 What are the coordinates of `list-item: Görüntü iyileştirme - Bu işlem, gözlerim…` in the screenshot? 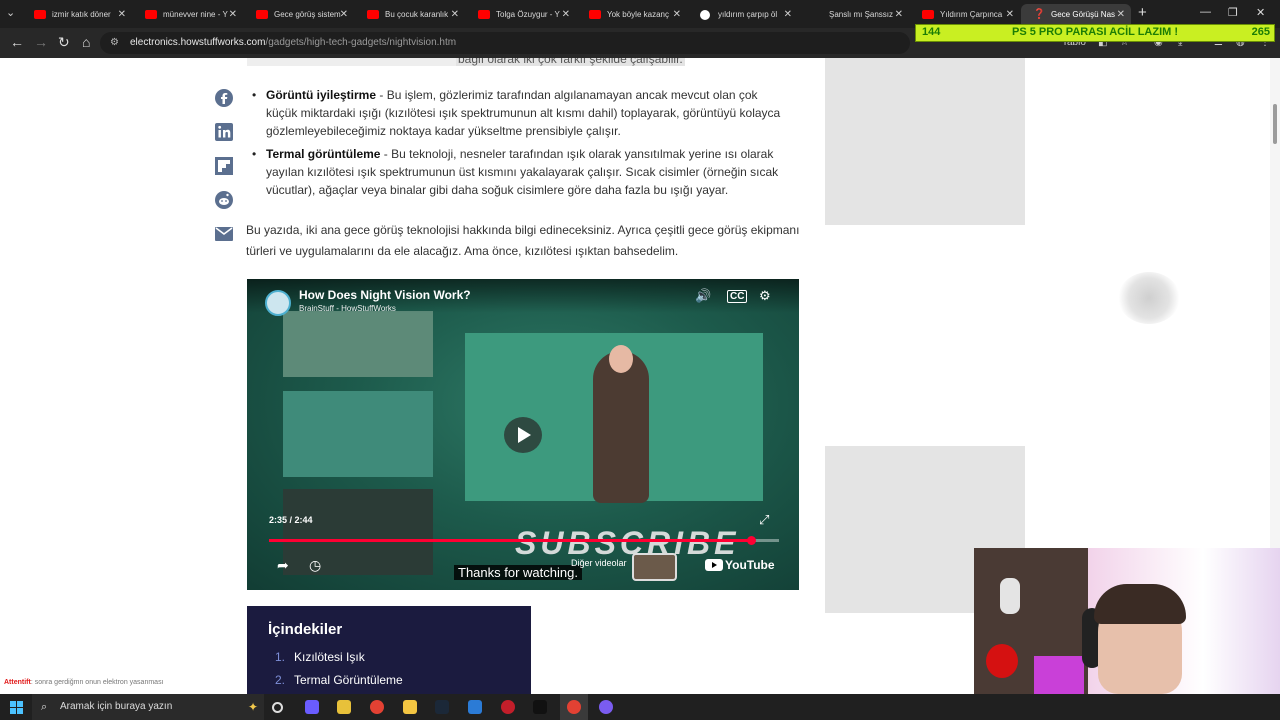 It's located at (519, 113).